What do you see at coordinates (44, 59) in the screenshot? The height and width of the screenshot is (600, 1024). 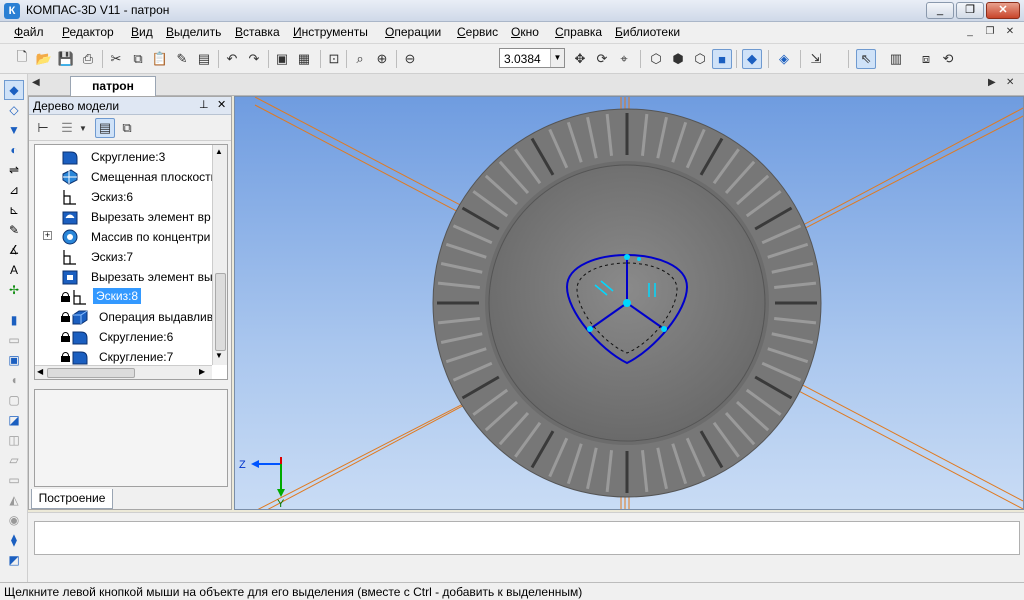 I see `open-folder-icon: 📂` at bounding box center [44, 59].